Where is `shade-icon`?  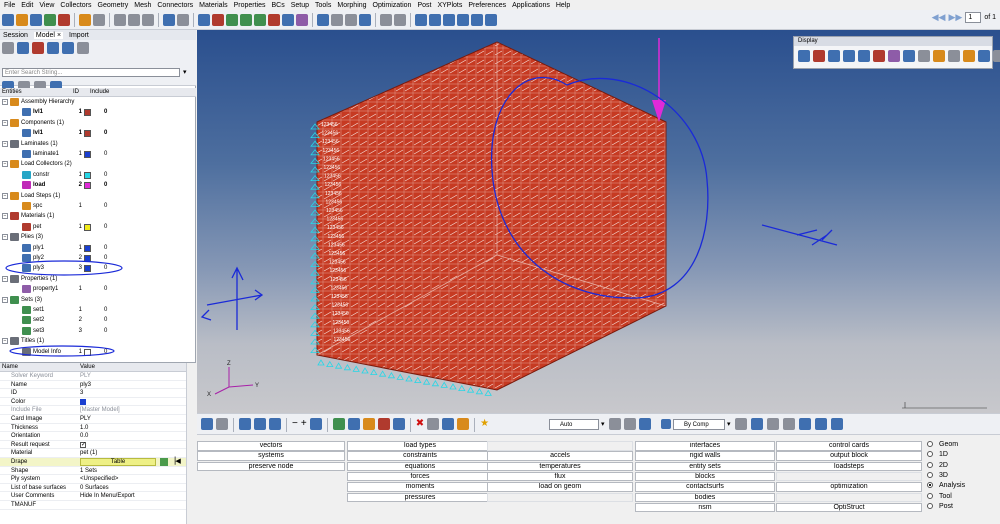 shade-icon is located at coordinates (148, 19).